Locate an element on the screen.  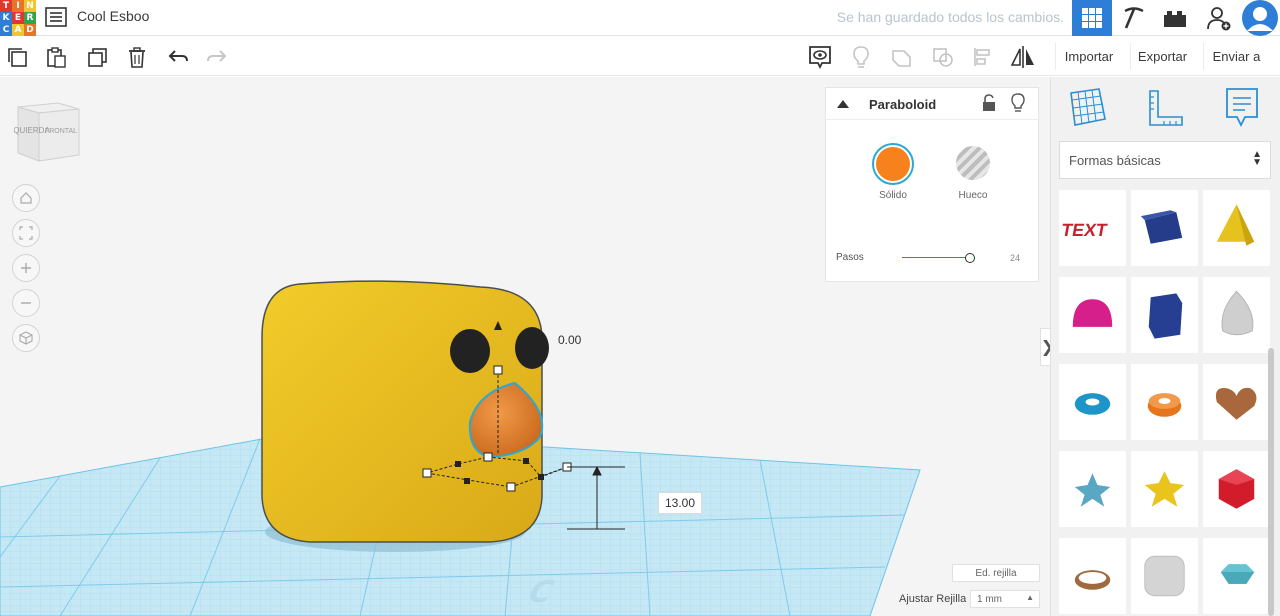
torus-shape-tile is located at coordinates (1092, 402).